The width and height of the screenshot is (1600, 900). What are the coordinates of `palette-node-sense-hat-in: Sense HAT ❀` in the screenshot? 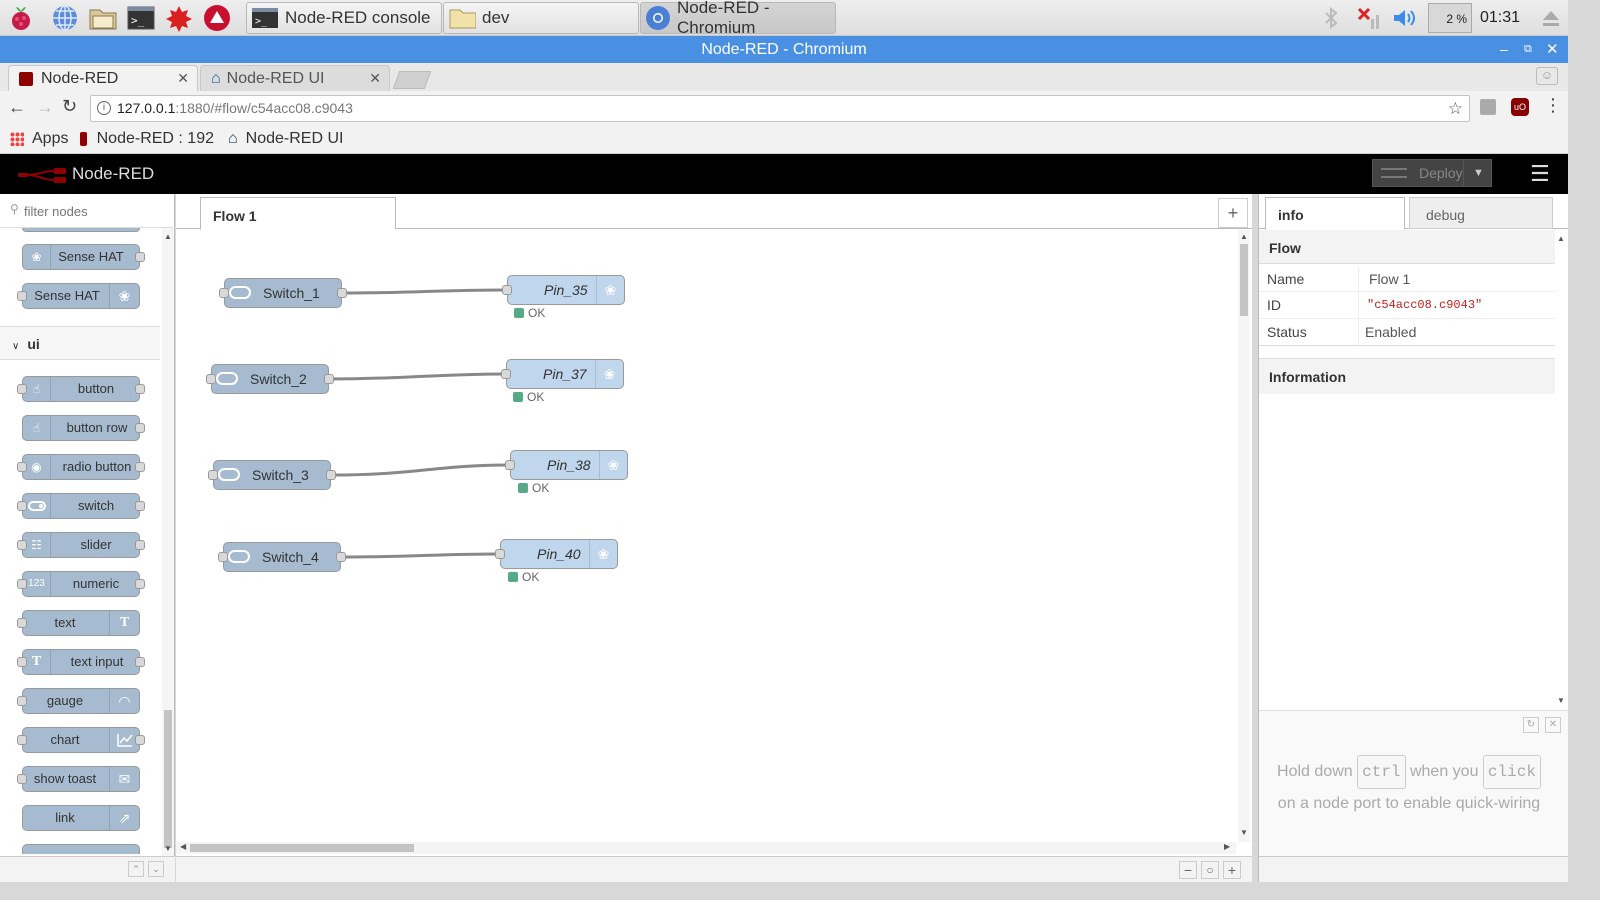 It's located at (78, 296).